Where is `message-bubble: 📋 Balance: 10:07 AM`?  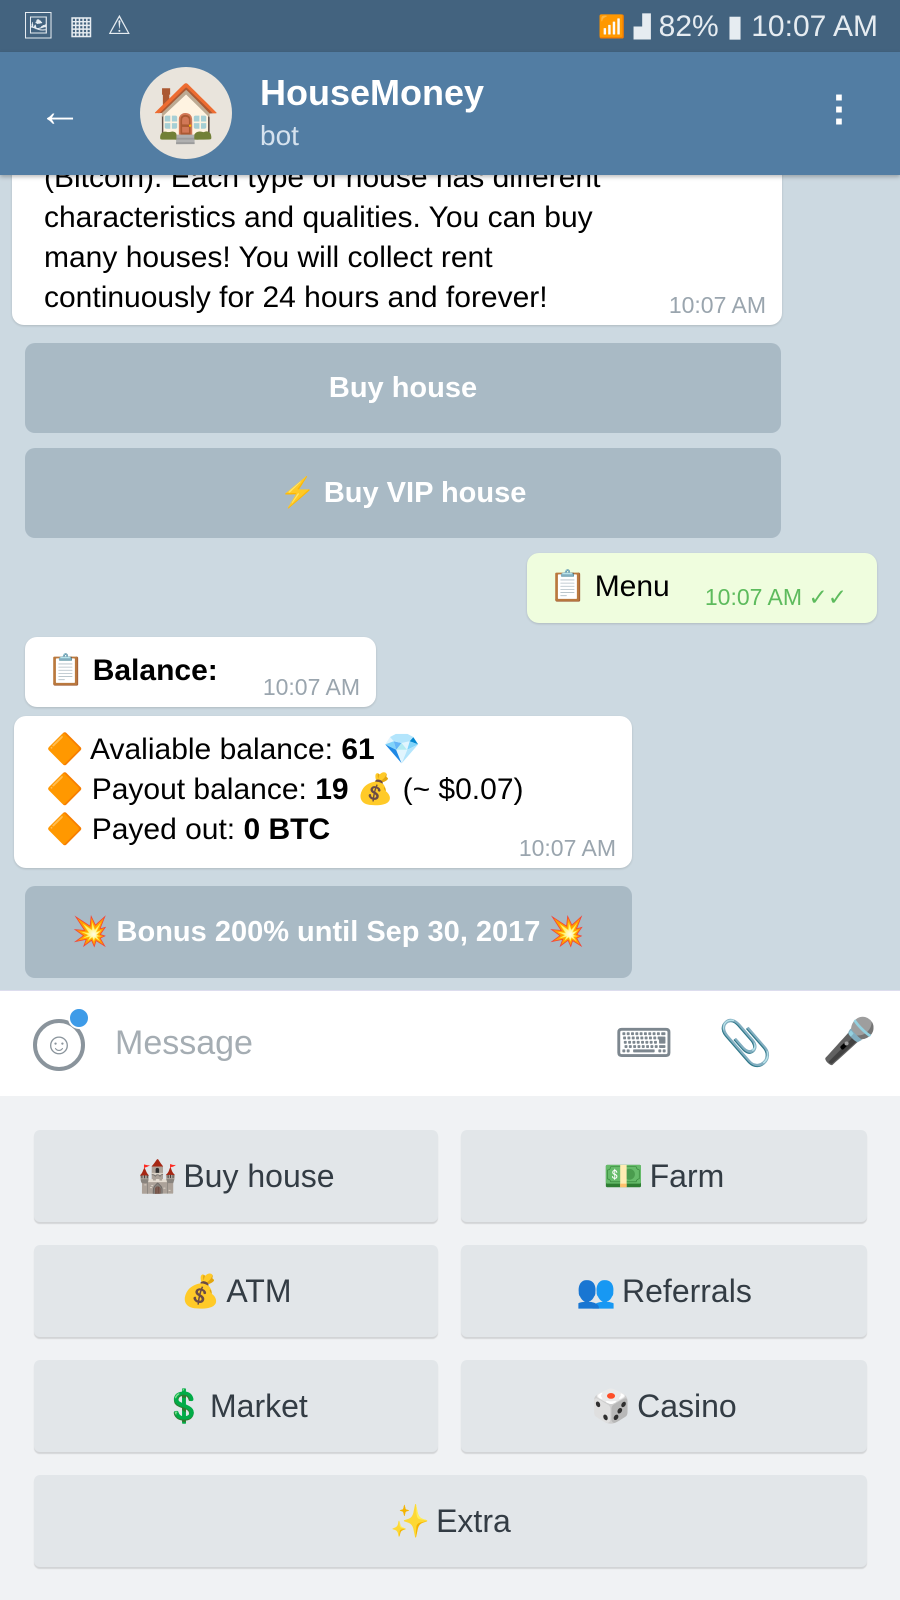
message-bubble: 📋 Balance: 10:07 AM is located at coordinates (200, 672).